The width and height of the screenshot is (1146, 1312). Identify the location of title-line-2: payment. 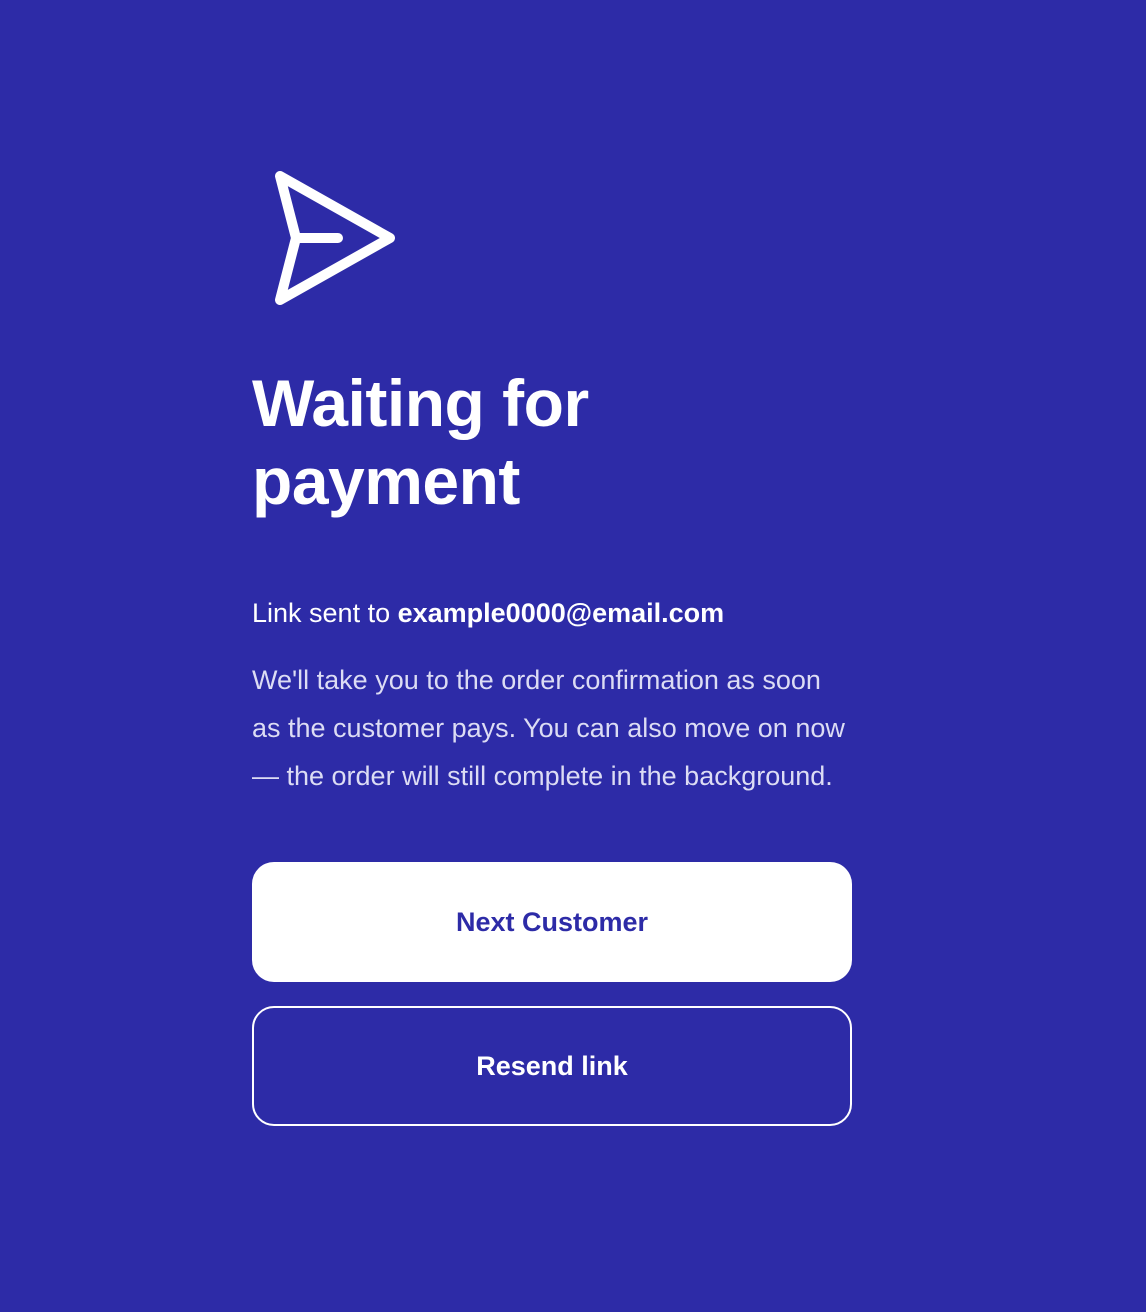
(386, 481).